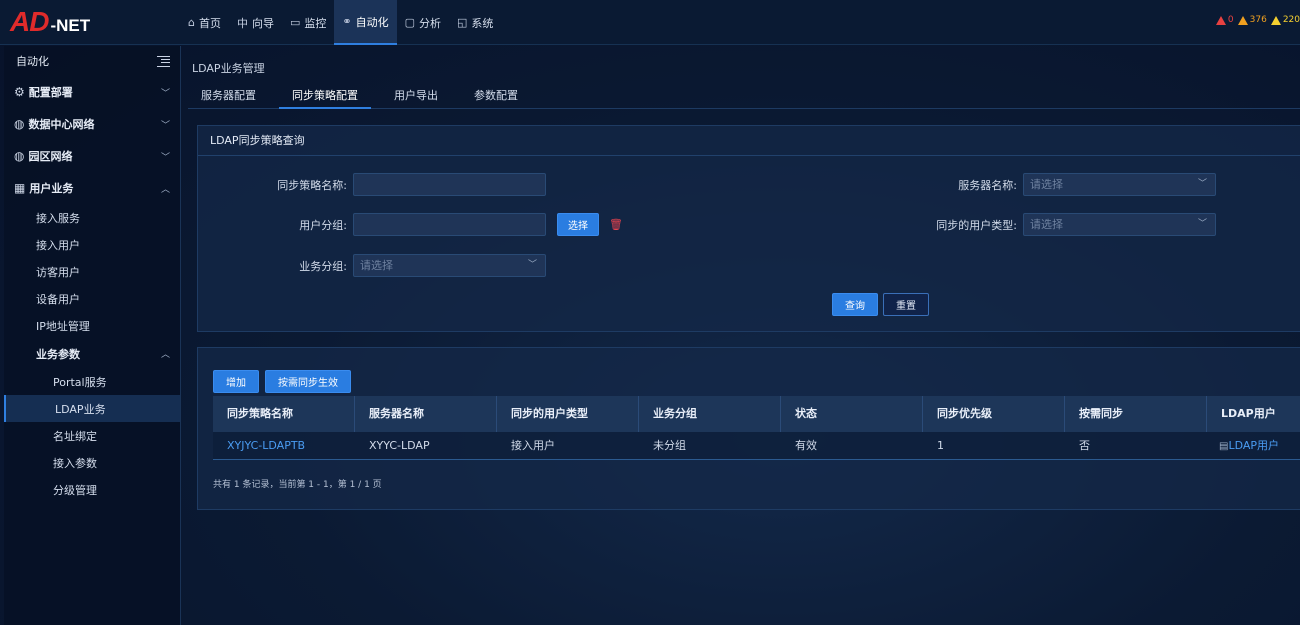 This screenshot has height=625, width=1300. I want to click on col-priority: 同步优先级, so click(994, 414).